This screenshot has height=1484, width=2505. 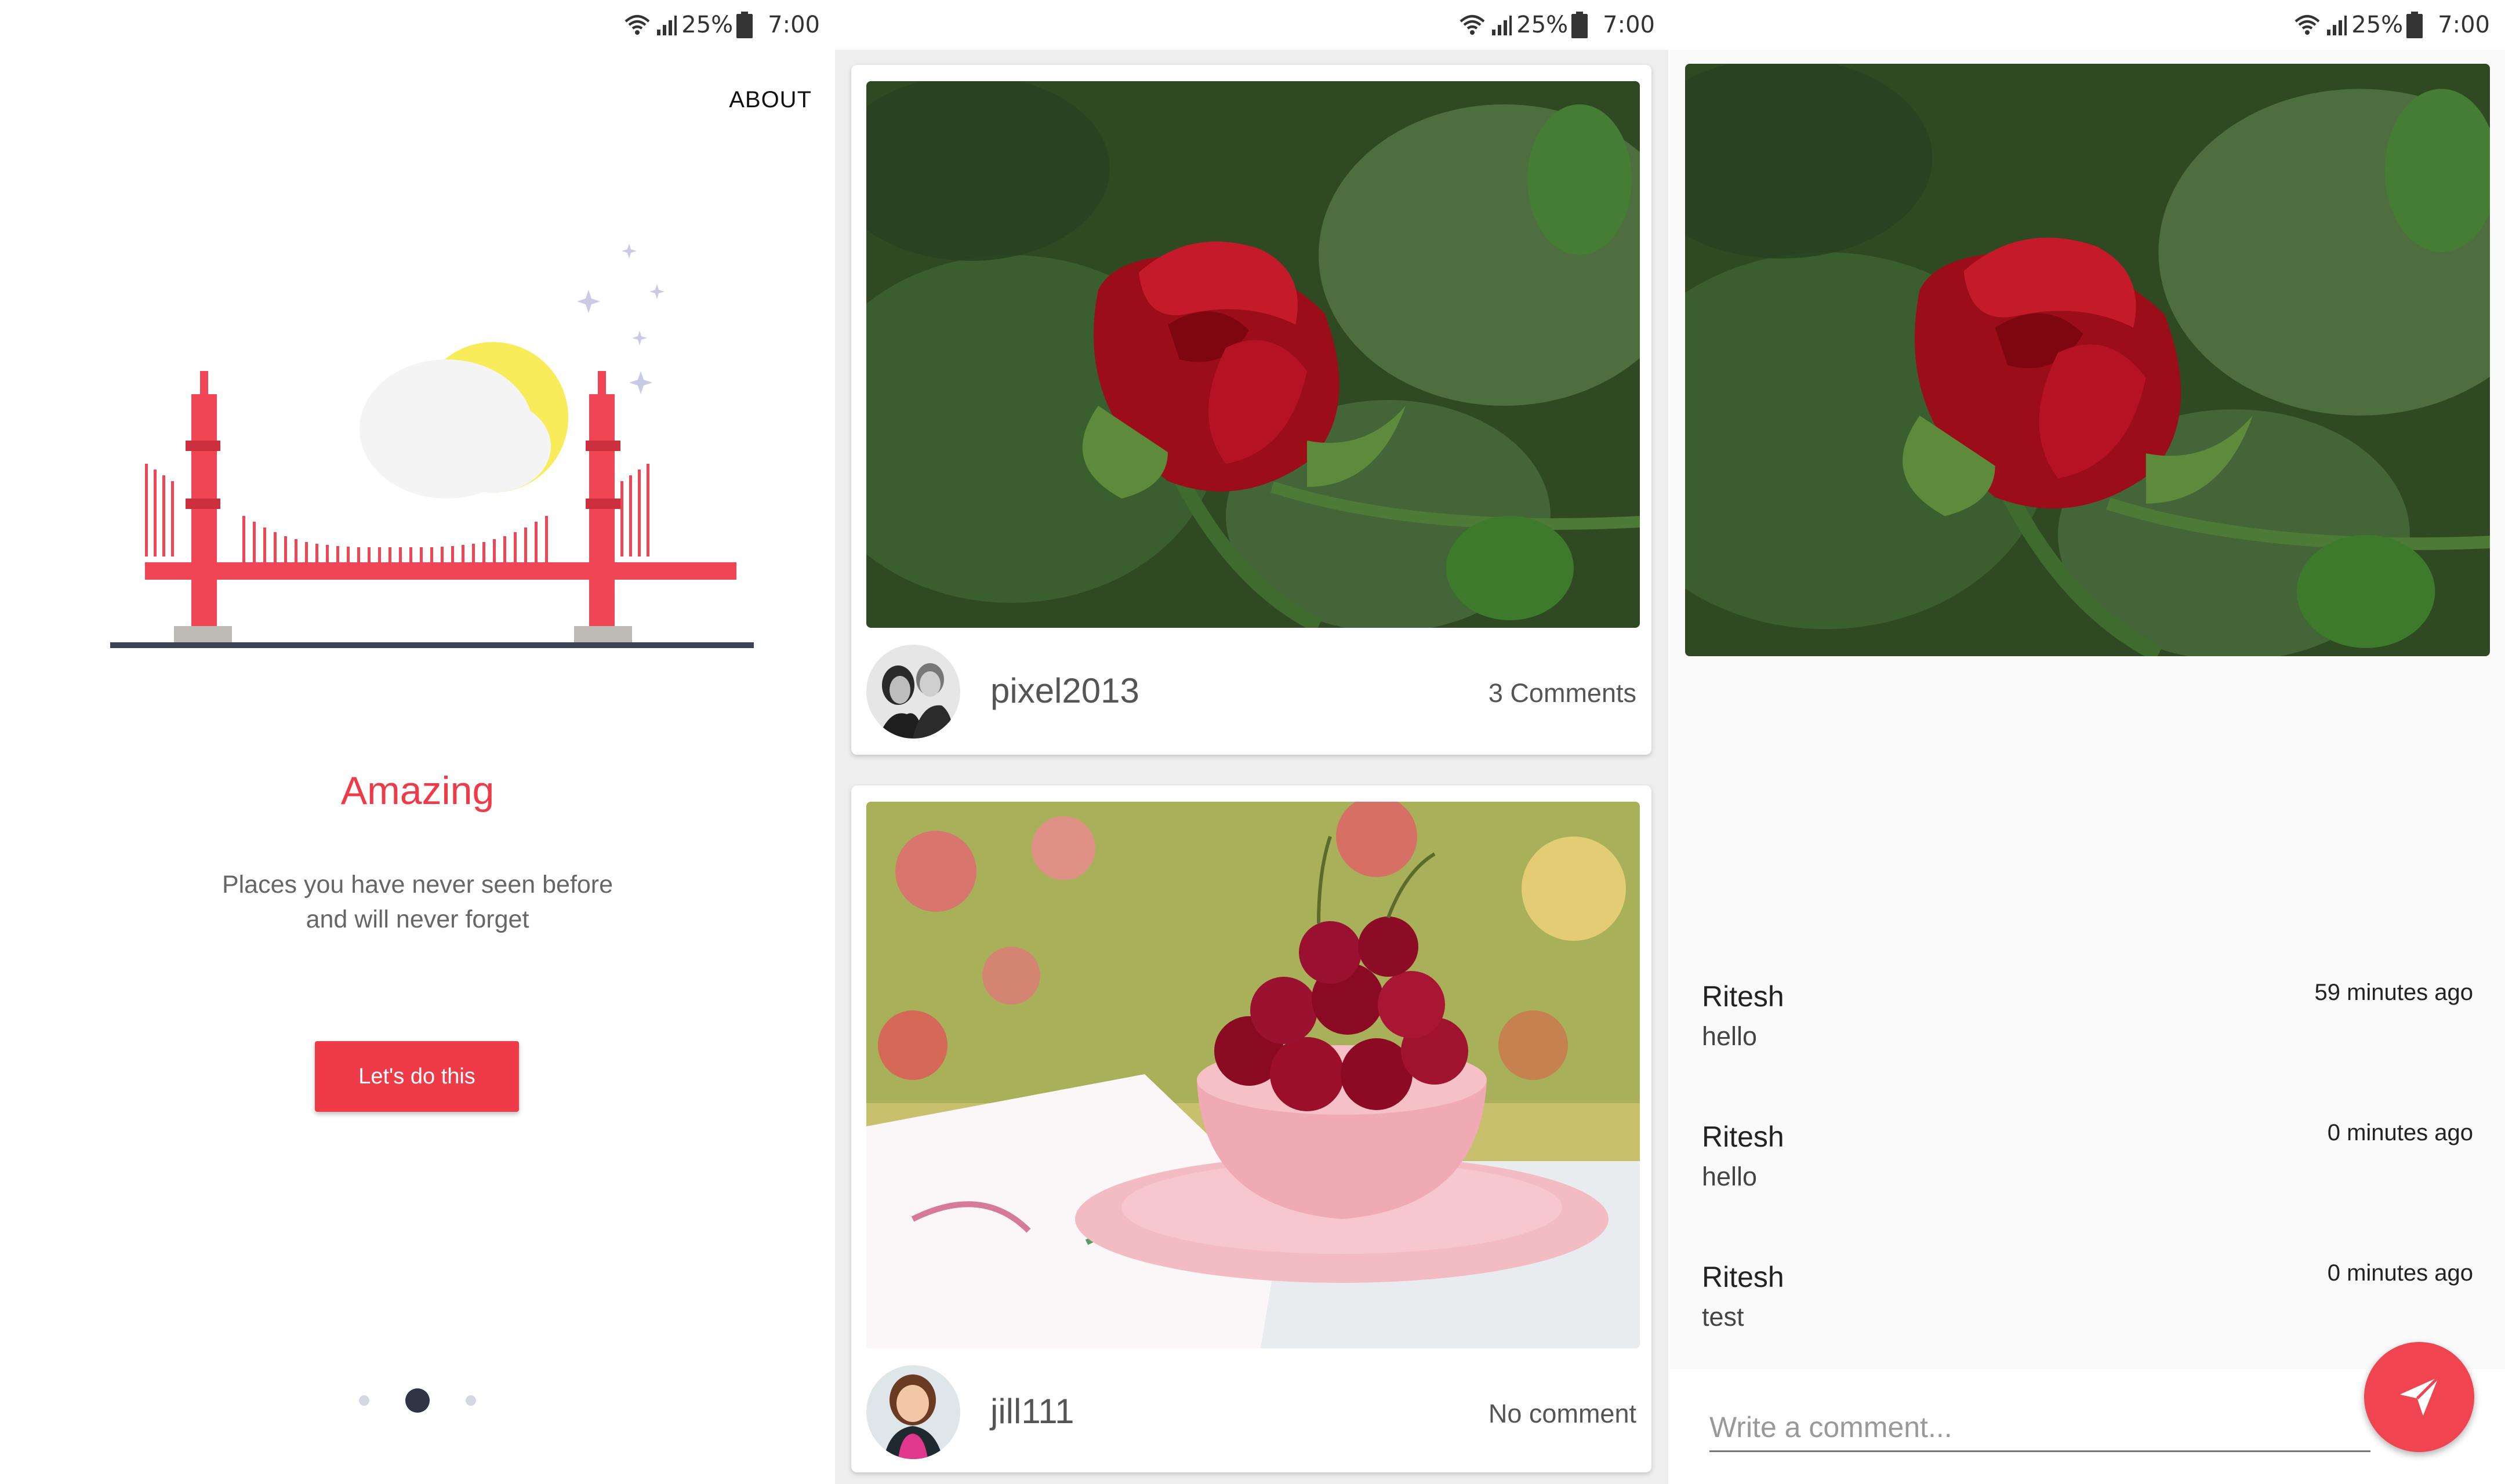 I want to click on page-dot-active, so click(x=418, y=1401).